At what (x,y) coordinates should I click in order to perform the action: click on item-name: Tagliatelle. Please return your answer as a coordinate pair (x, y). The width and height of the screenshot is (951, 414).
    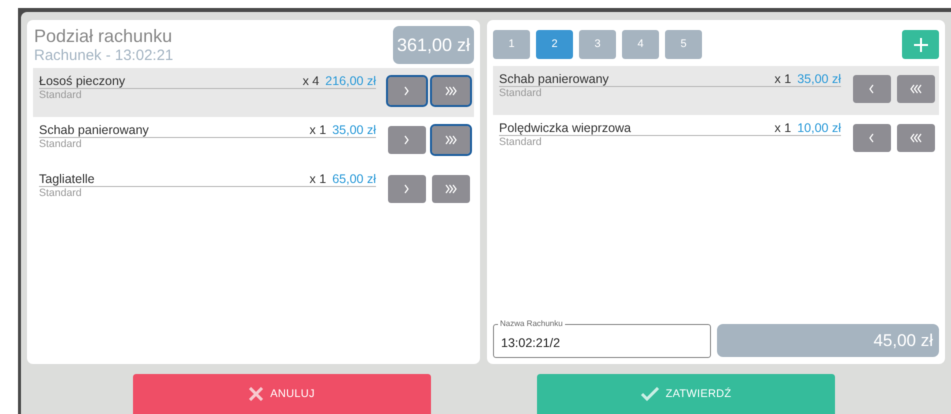
    Looking at the image, I should click on (67, 179).